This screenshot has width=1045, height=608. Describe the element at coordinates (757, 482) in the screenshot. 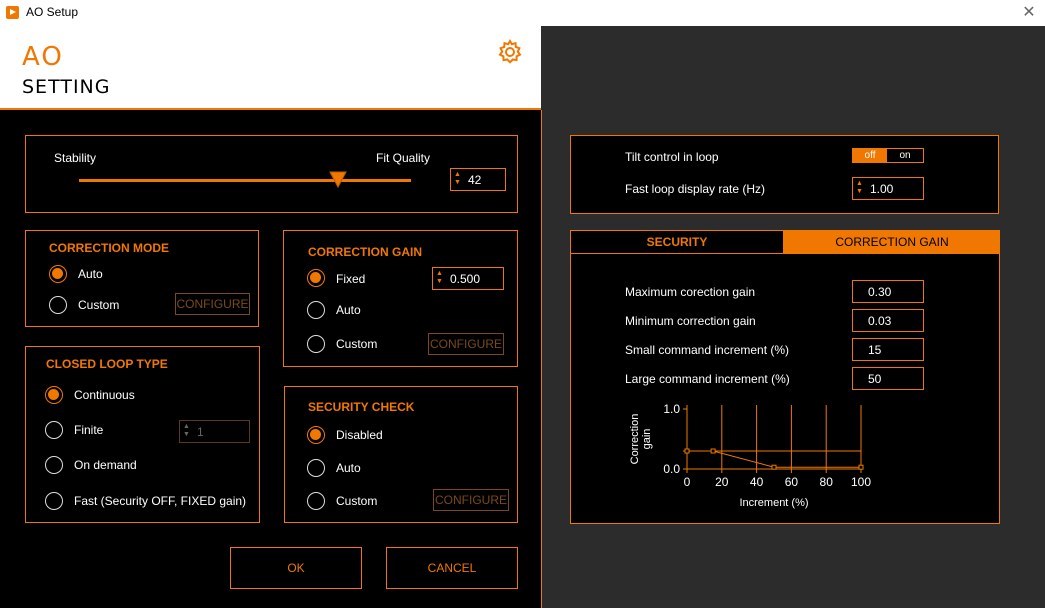

I see `chart-xtick-label: 40` at that location.